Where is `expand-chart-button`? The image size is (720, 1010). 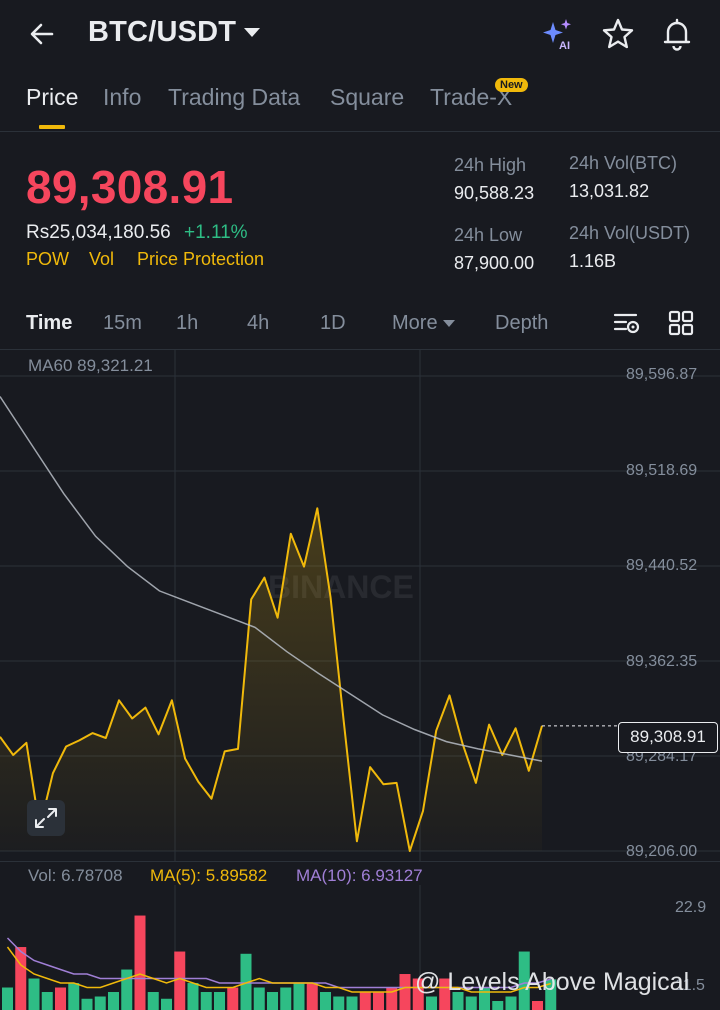 expand-chart-button is located at coordinates (46, 818).